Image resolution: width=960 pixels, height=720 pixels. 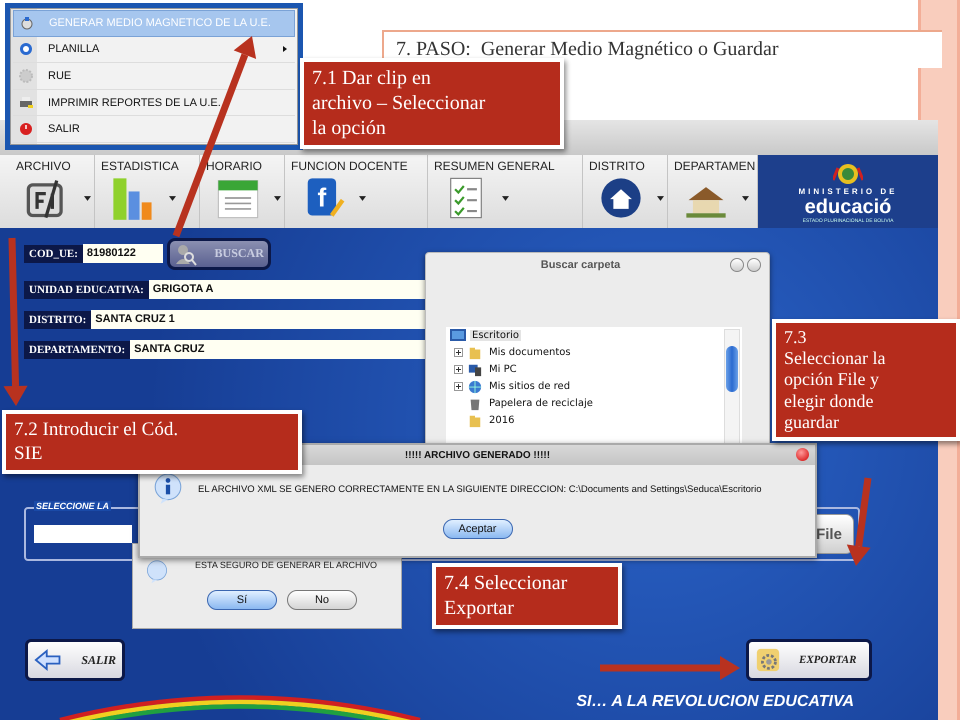 What do you see at coordinates (527, 596) in the screenshot?
I see `callout-note: 7.4 Seleccionar Exportar` at bounding box center [527, 596].